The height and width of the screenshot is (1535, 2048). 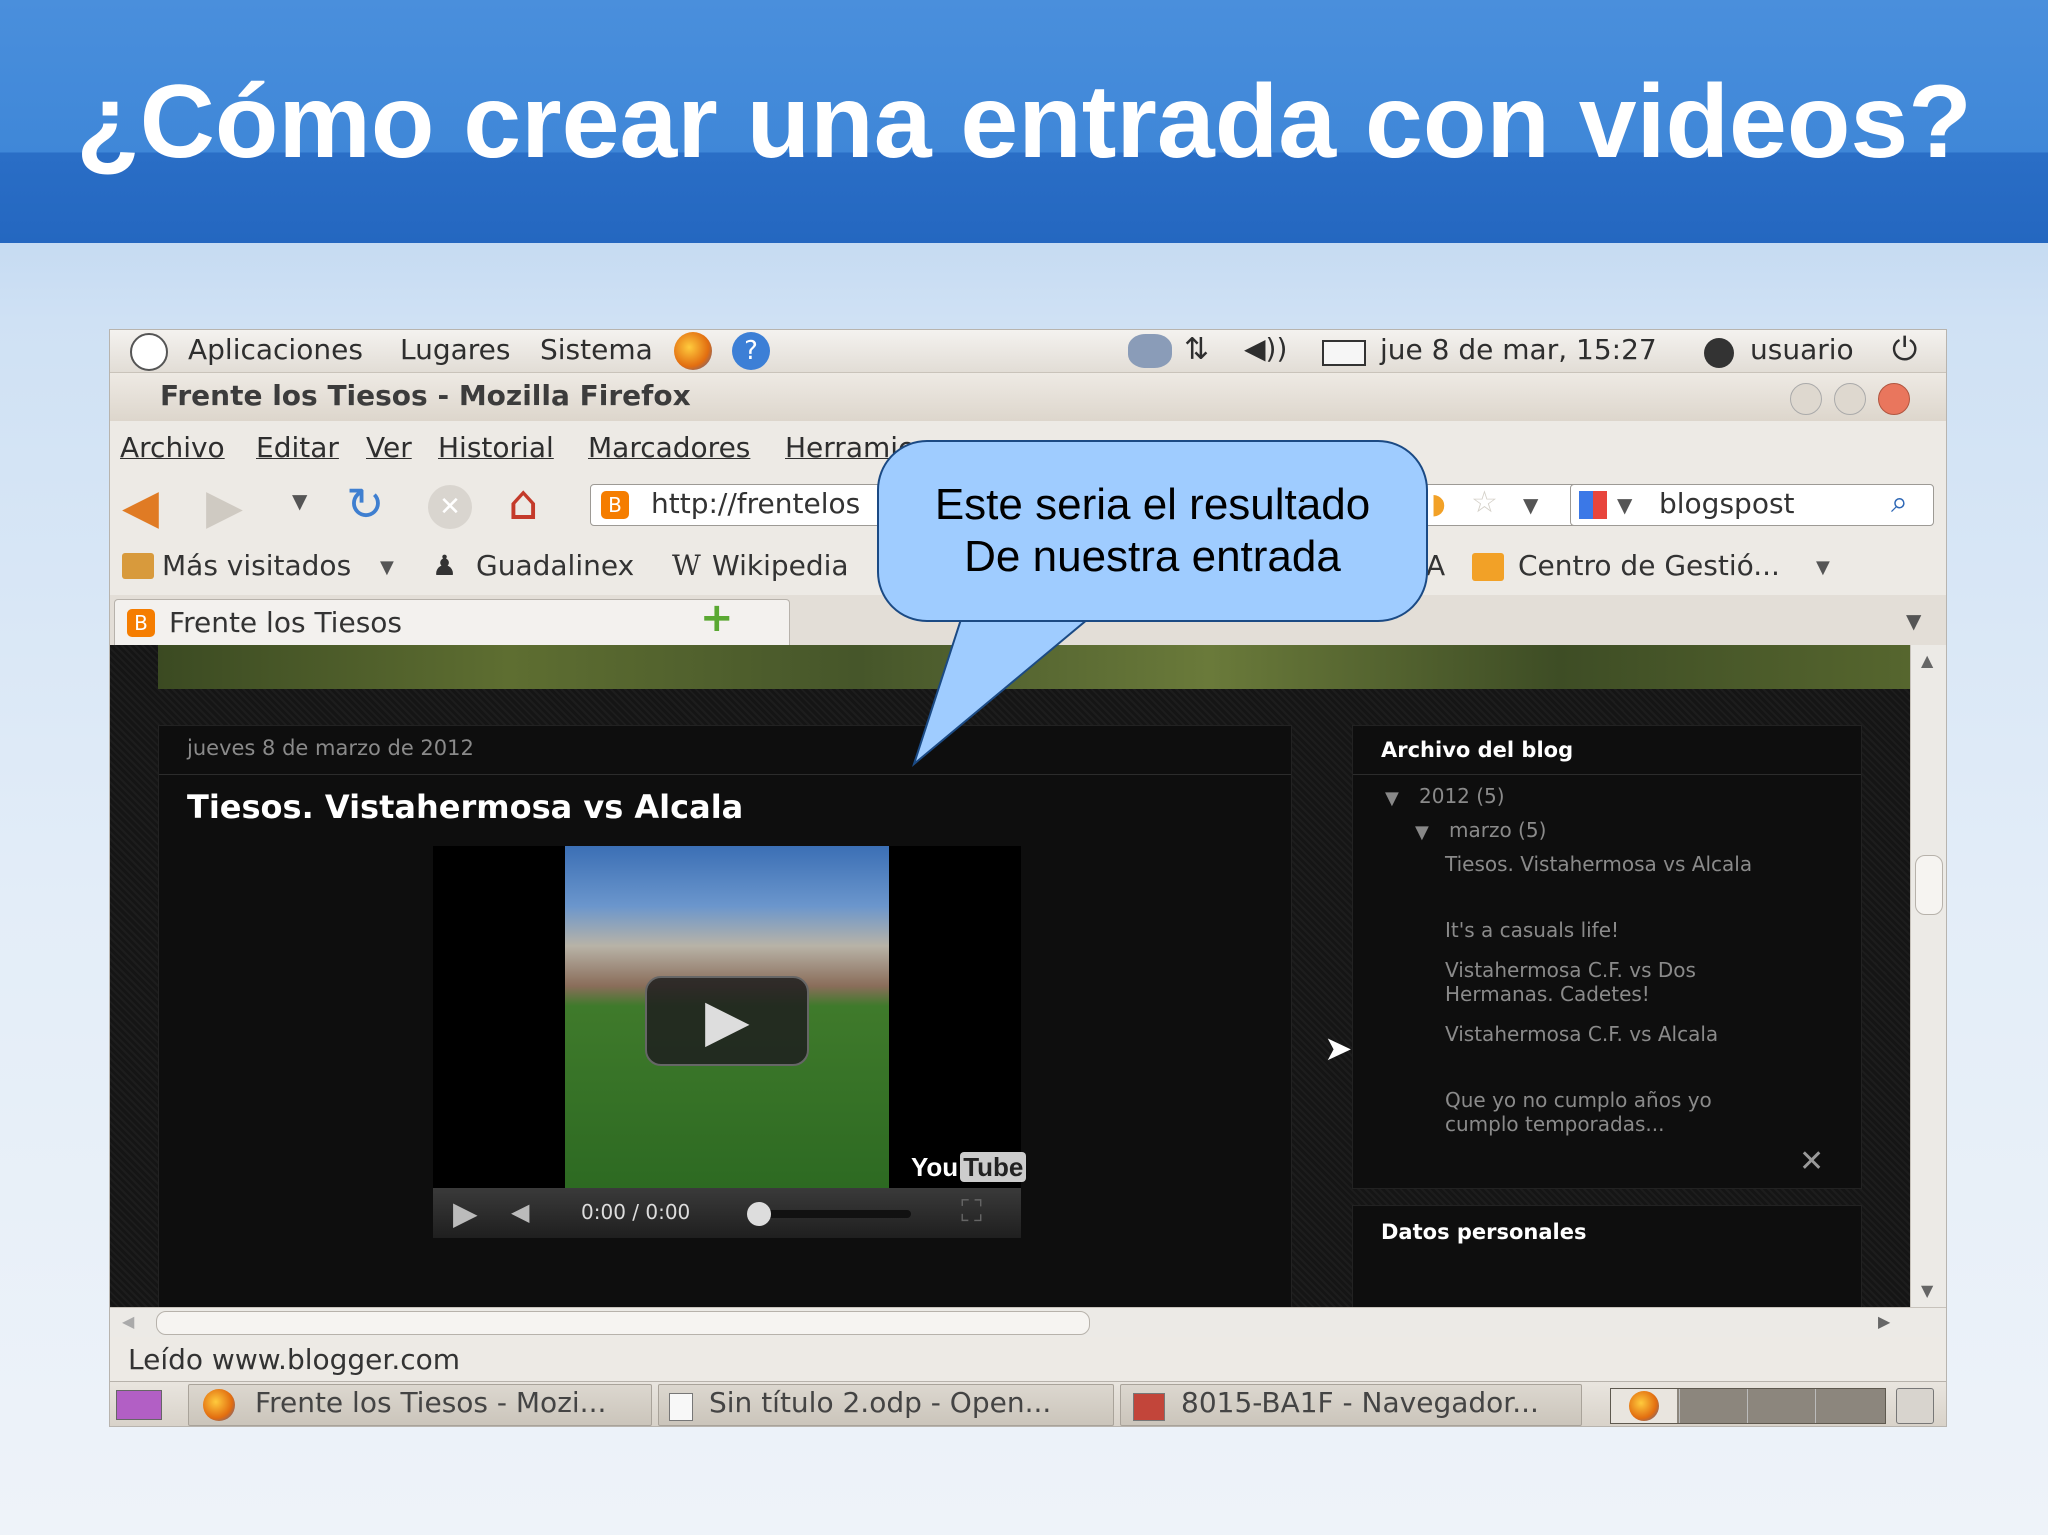 I want to click on bookmark-mas-visitados: Más visitados, so click(x=256, y=565).